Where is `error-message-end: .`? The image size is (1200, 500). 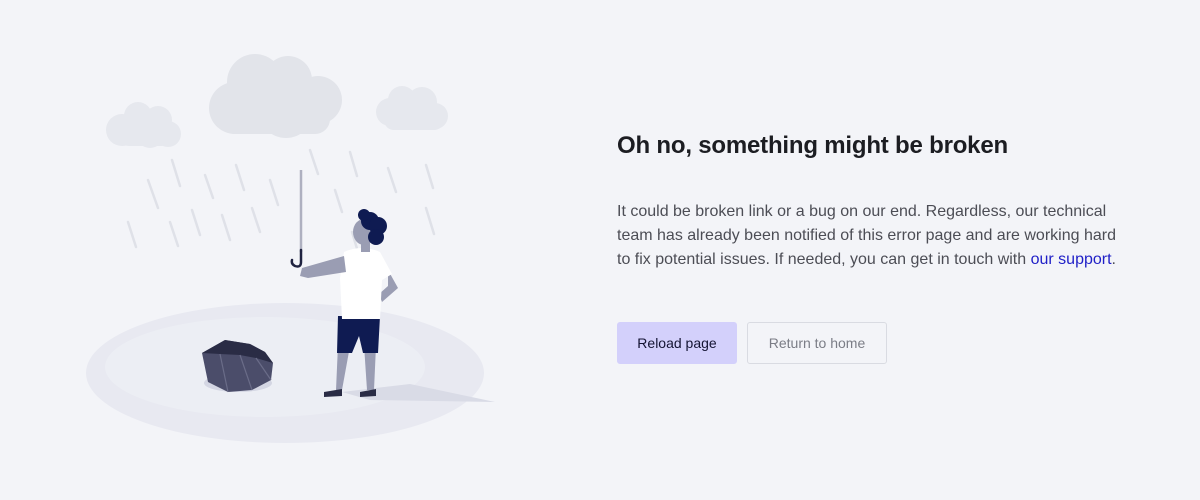
error-message-end: . is located at coordinates (1113, 259).